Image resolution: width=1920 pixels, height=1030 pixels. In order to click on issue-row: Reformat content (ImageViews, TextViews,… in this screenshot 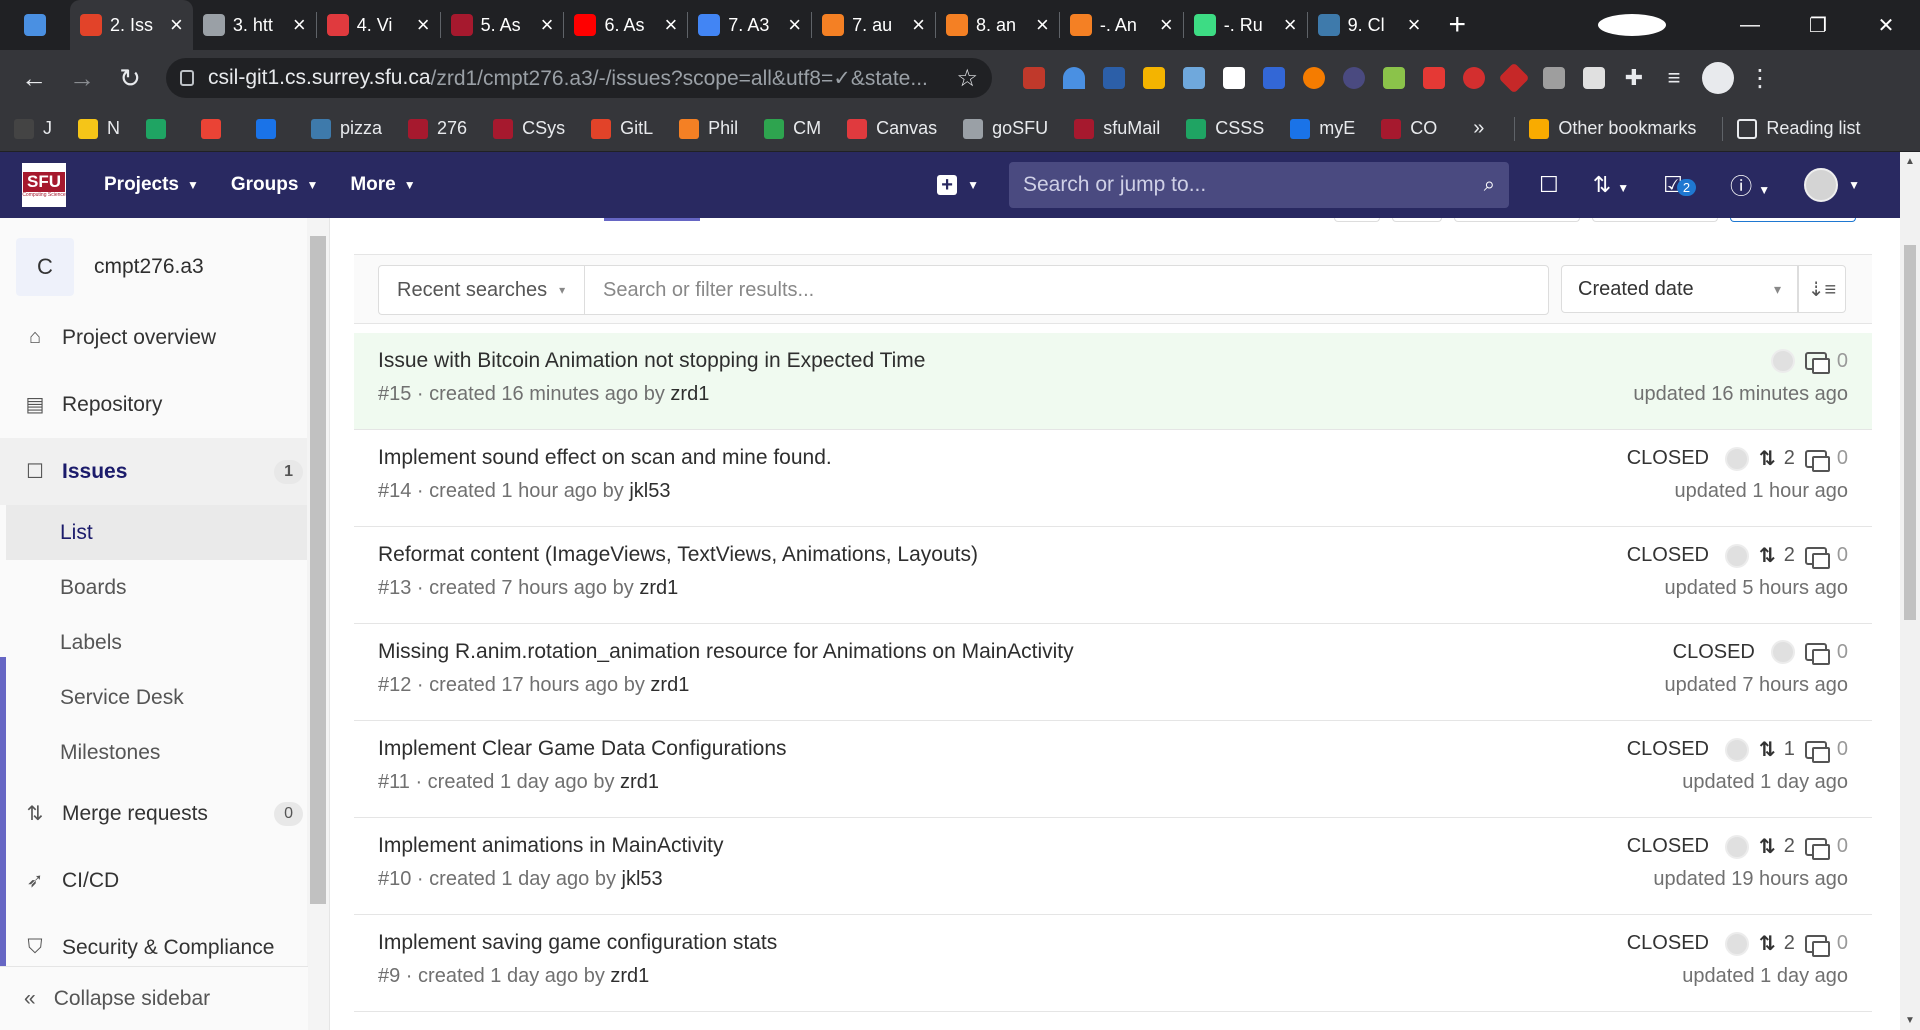, I will do `click(1113, 575)`.